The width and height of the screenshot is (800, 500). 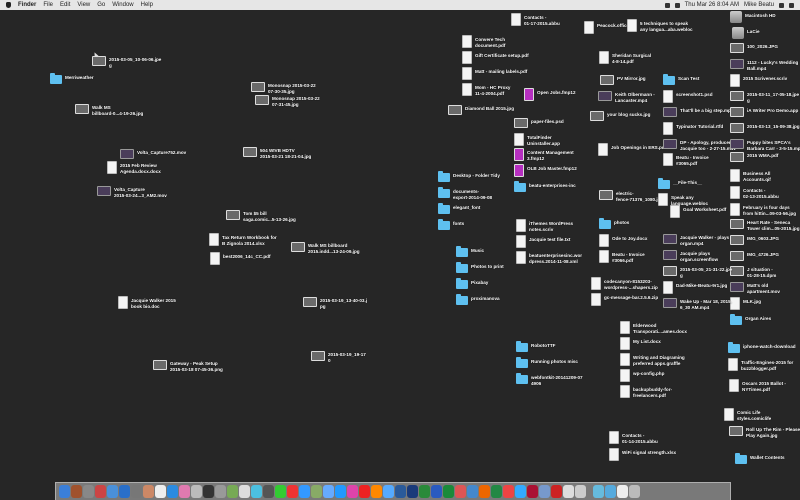 I want to click on user-name: Mike Beatu, so click(x=759, y=5).